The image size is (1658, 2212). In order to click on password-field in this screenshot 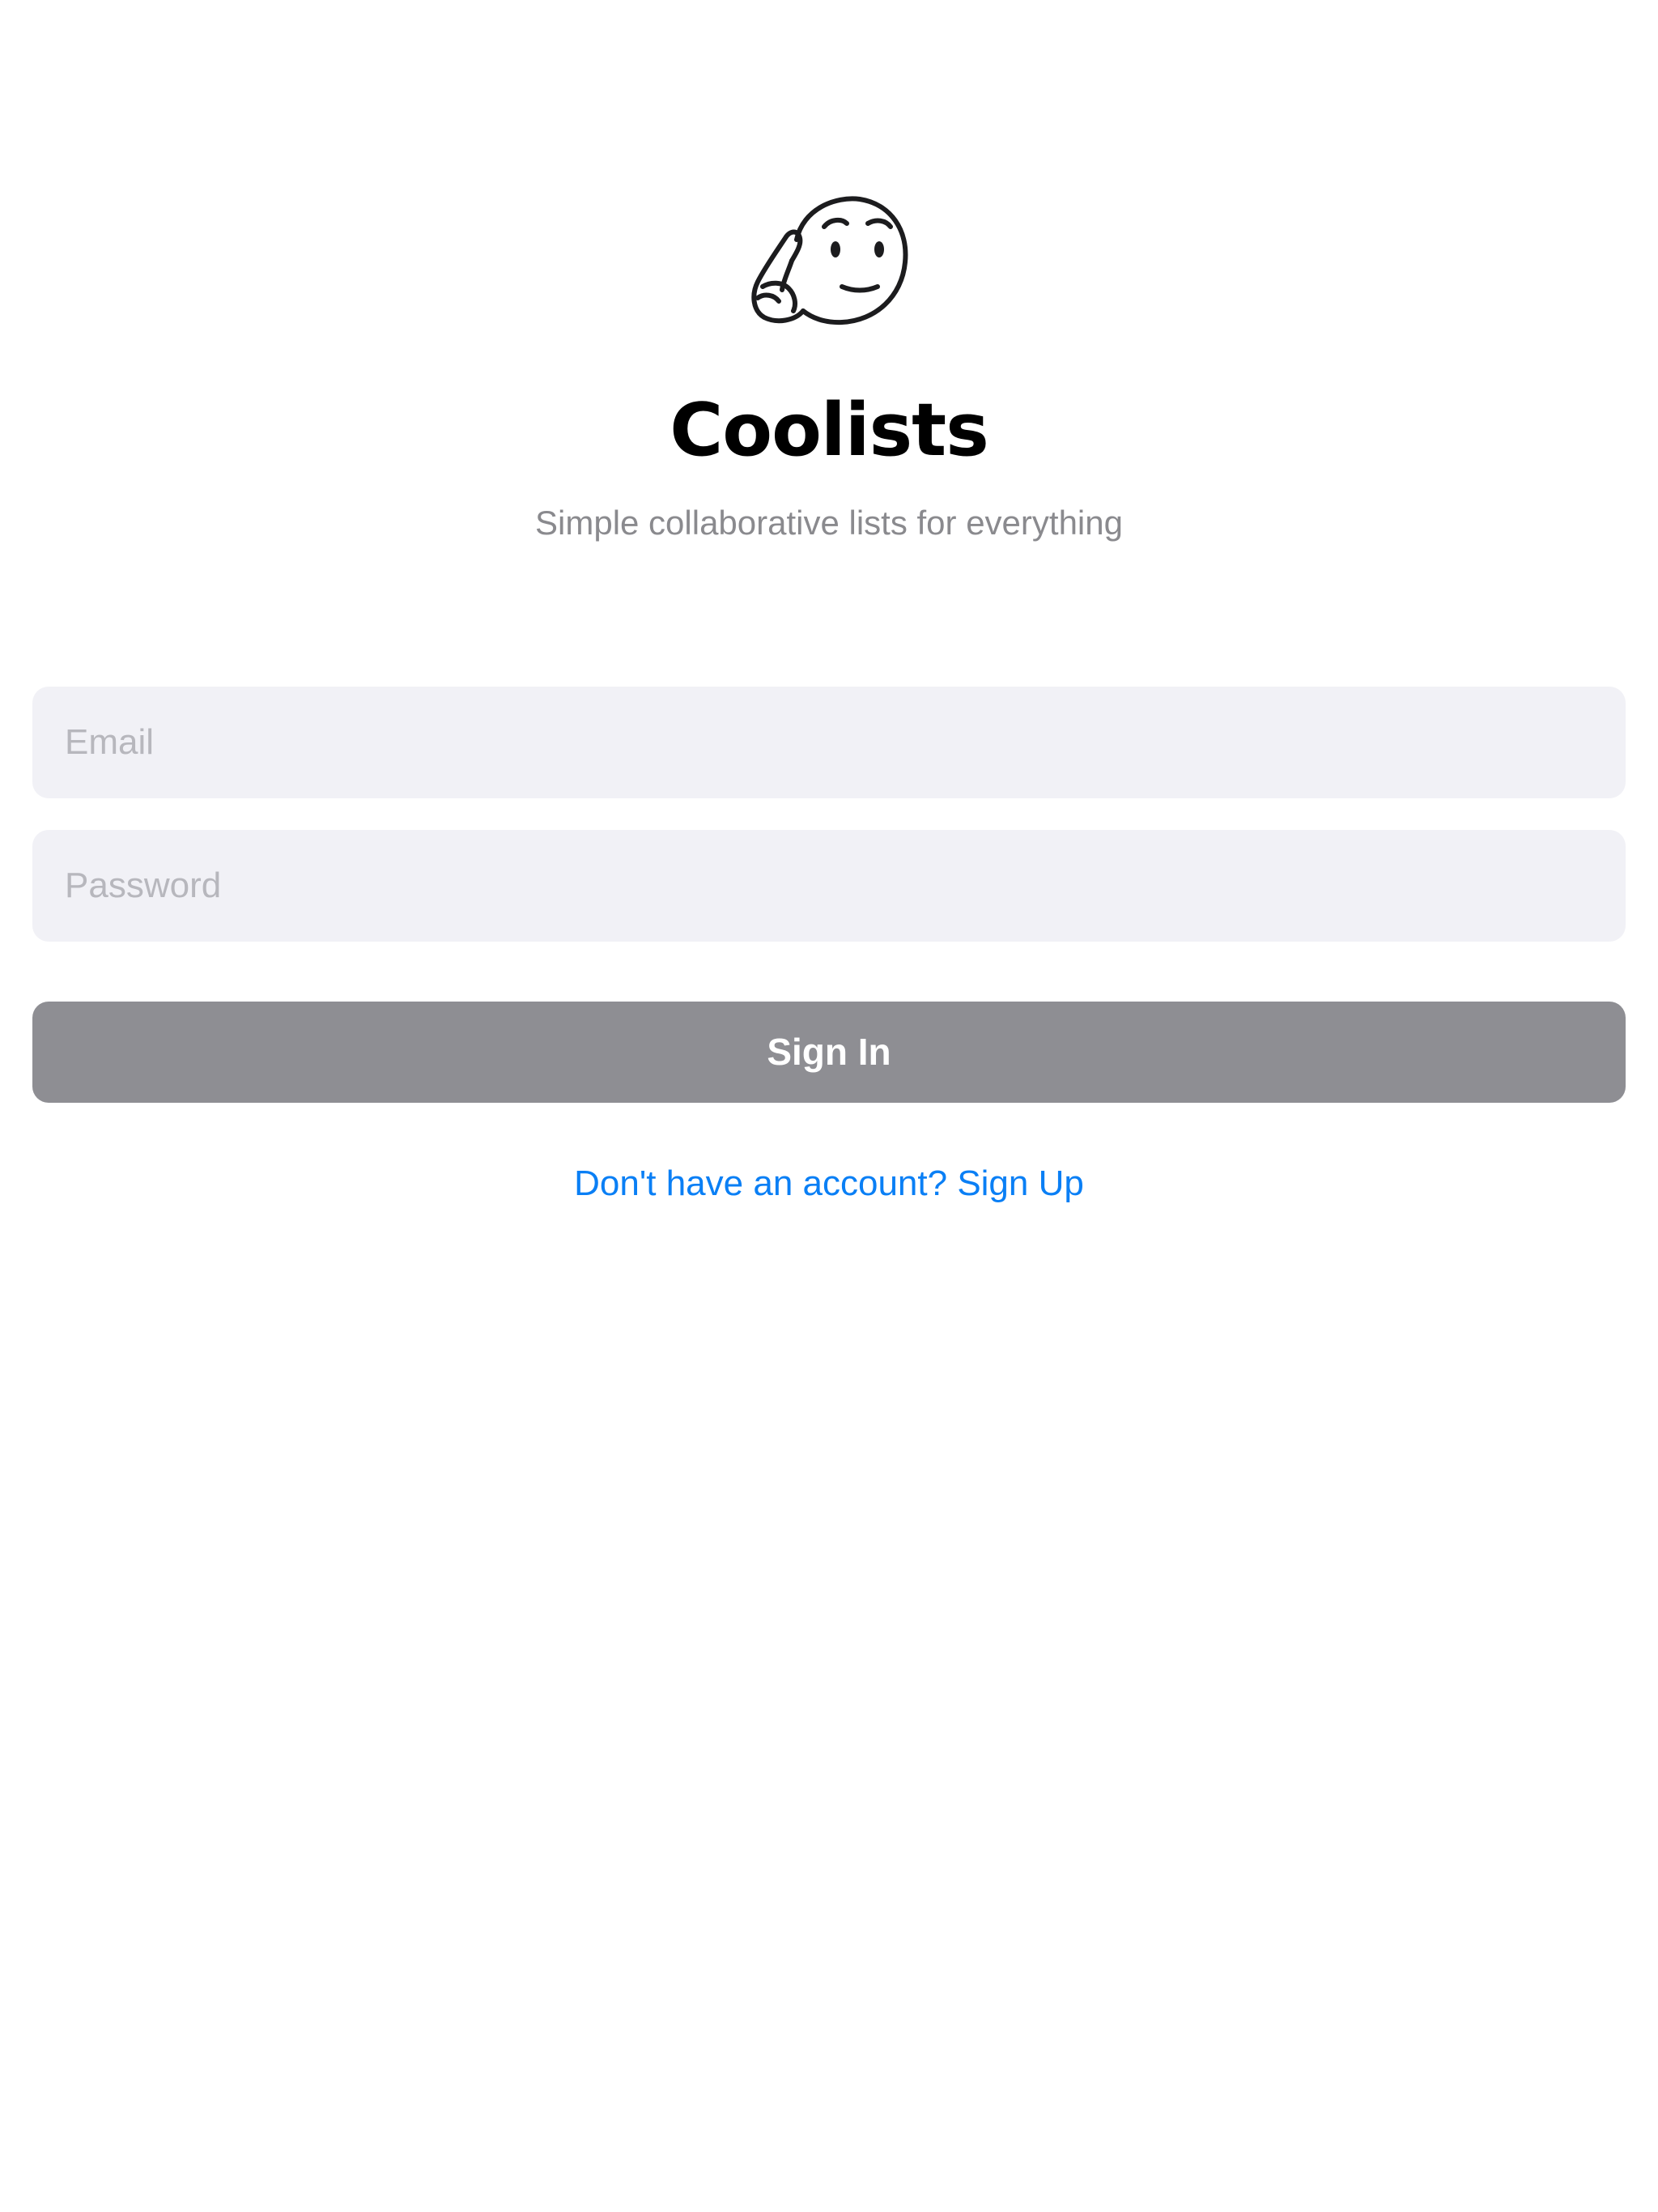, I will do `click(829, 886)`.